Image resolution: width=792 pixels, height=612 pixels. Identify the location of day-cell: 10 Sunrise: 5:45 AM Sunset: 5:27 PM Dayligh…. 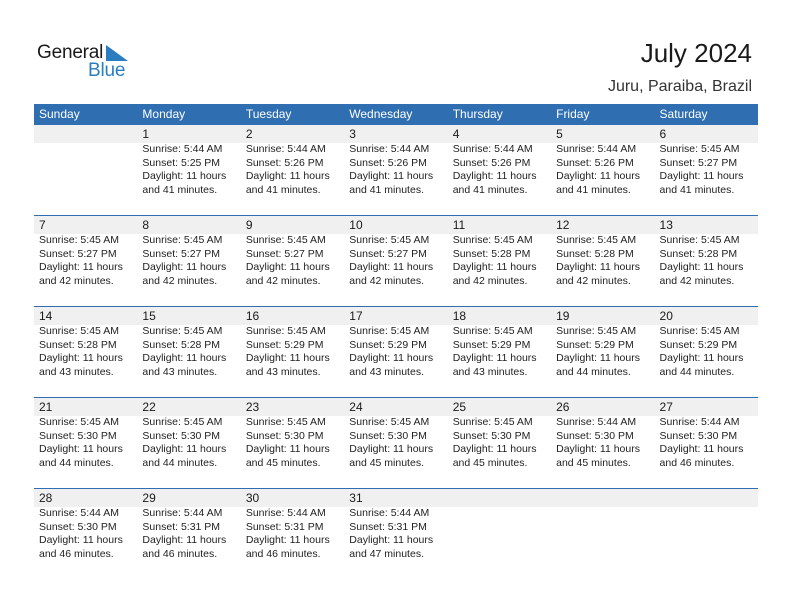
(395, 252).